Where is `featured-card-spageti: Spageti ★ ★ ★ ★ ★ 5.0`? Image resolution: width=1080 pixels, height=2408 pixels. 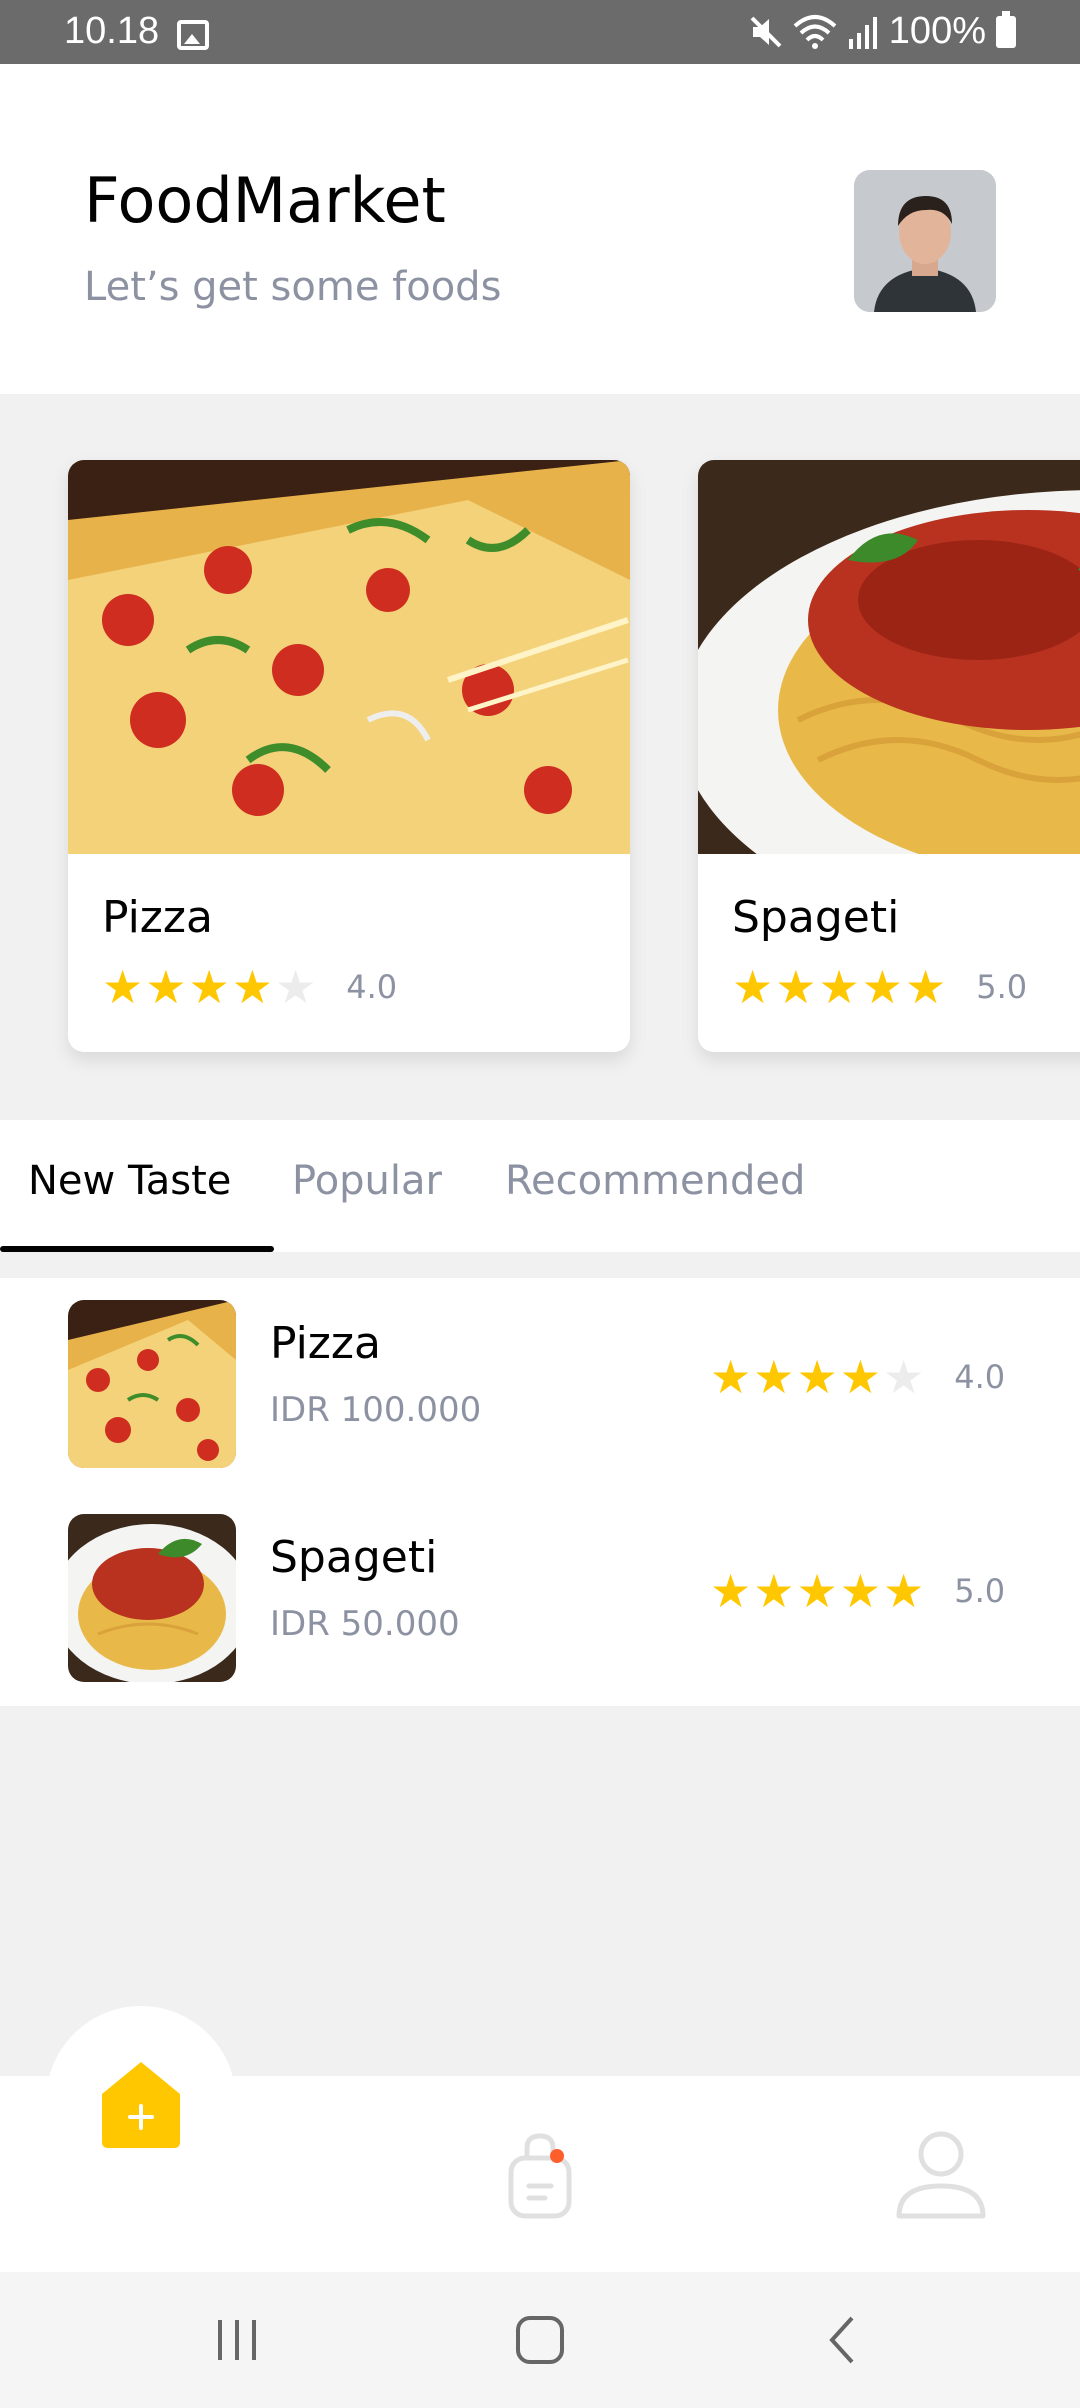 featured-card-spageti: Spageti ★ ★ ★ ★ ★ 5.0 is located at coordinates (889, 756).